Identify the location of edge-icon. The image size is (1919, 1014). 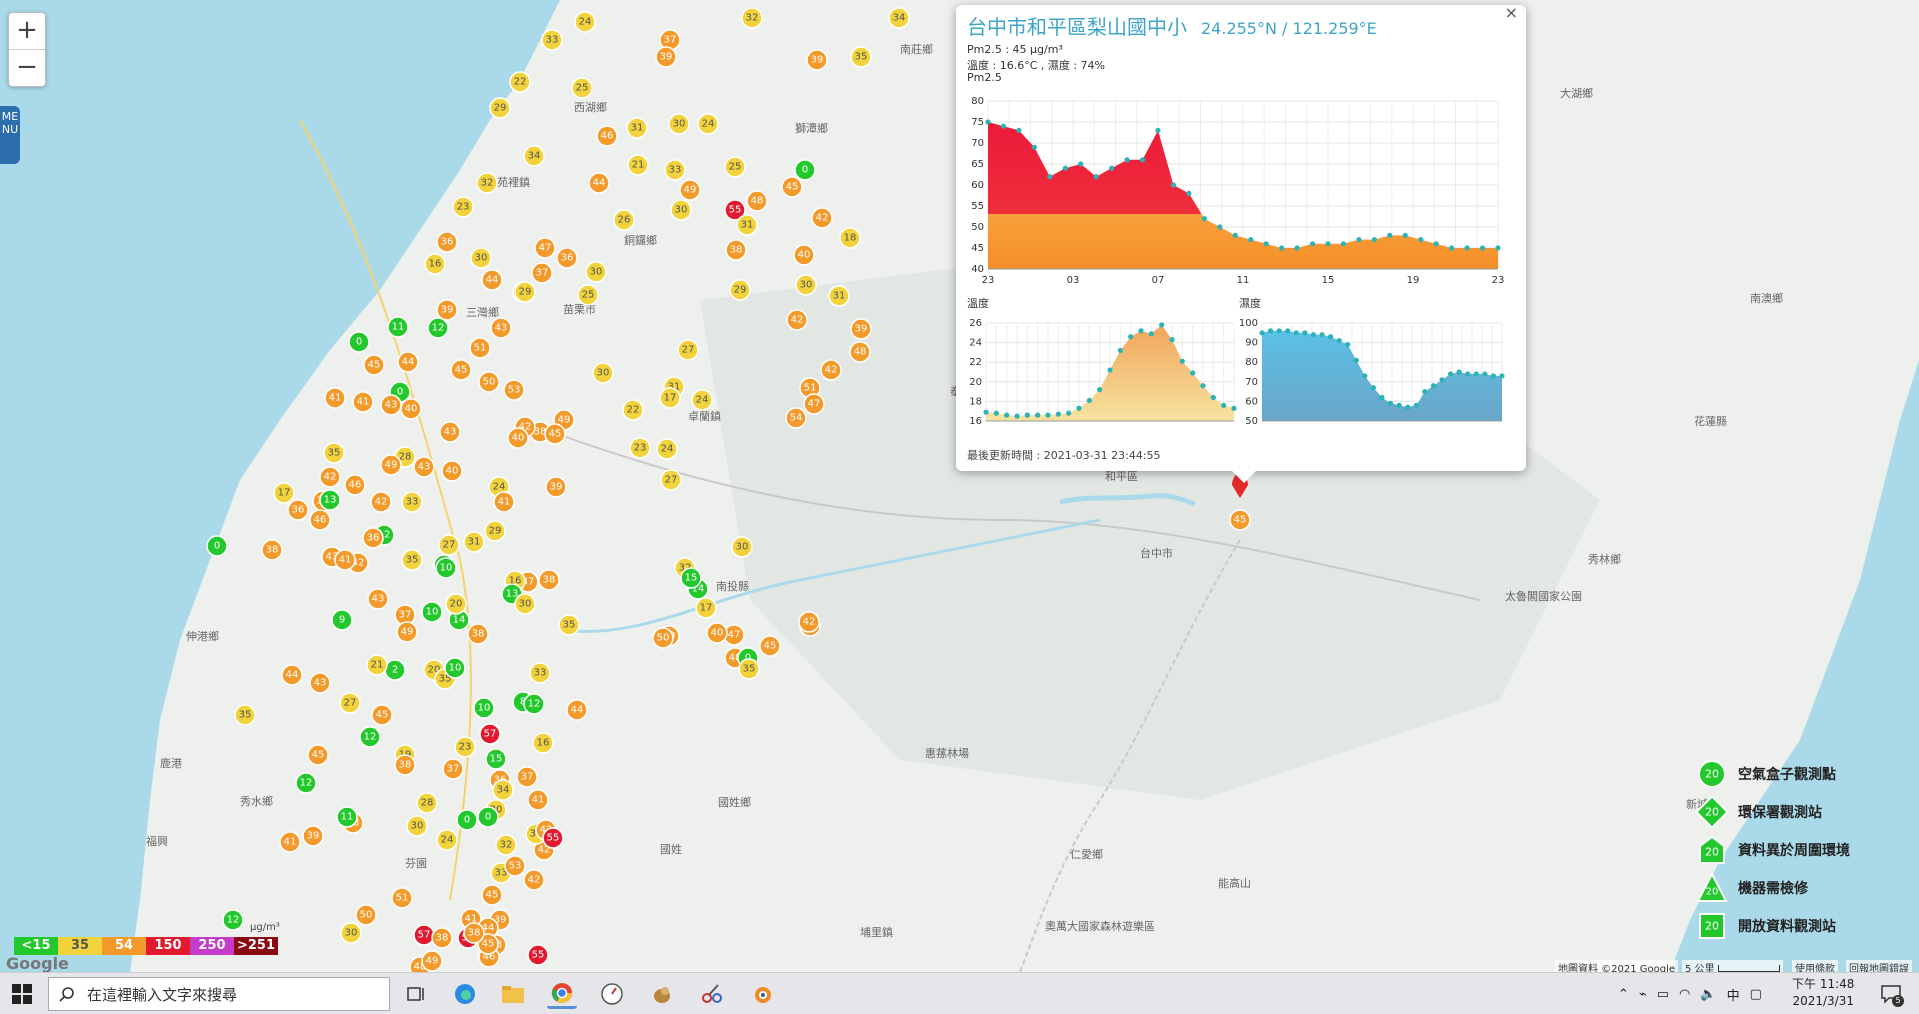
(465, 994).